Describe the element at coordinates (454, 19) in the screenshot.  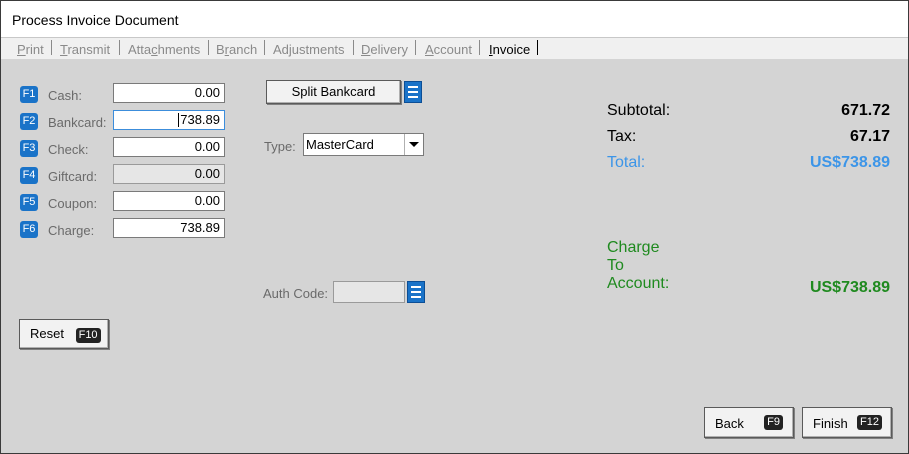
I see `title-bar: Process Invoice Document` at that location.